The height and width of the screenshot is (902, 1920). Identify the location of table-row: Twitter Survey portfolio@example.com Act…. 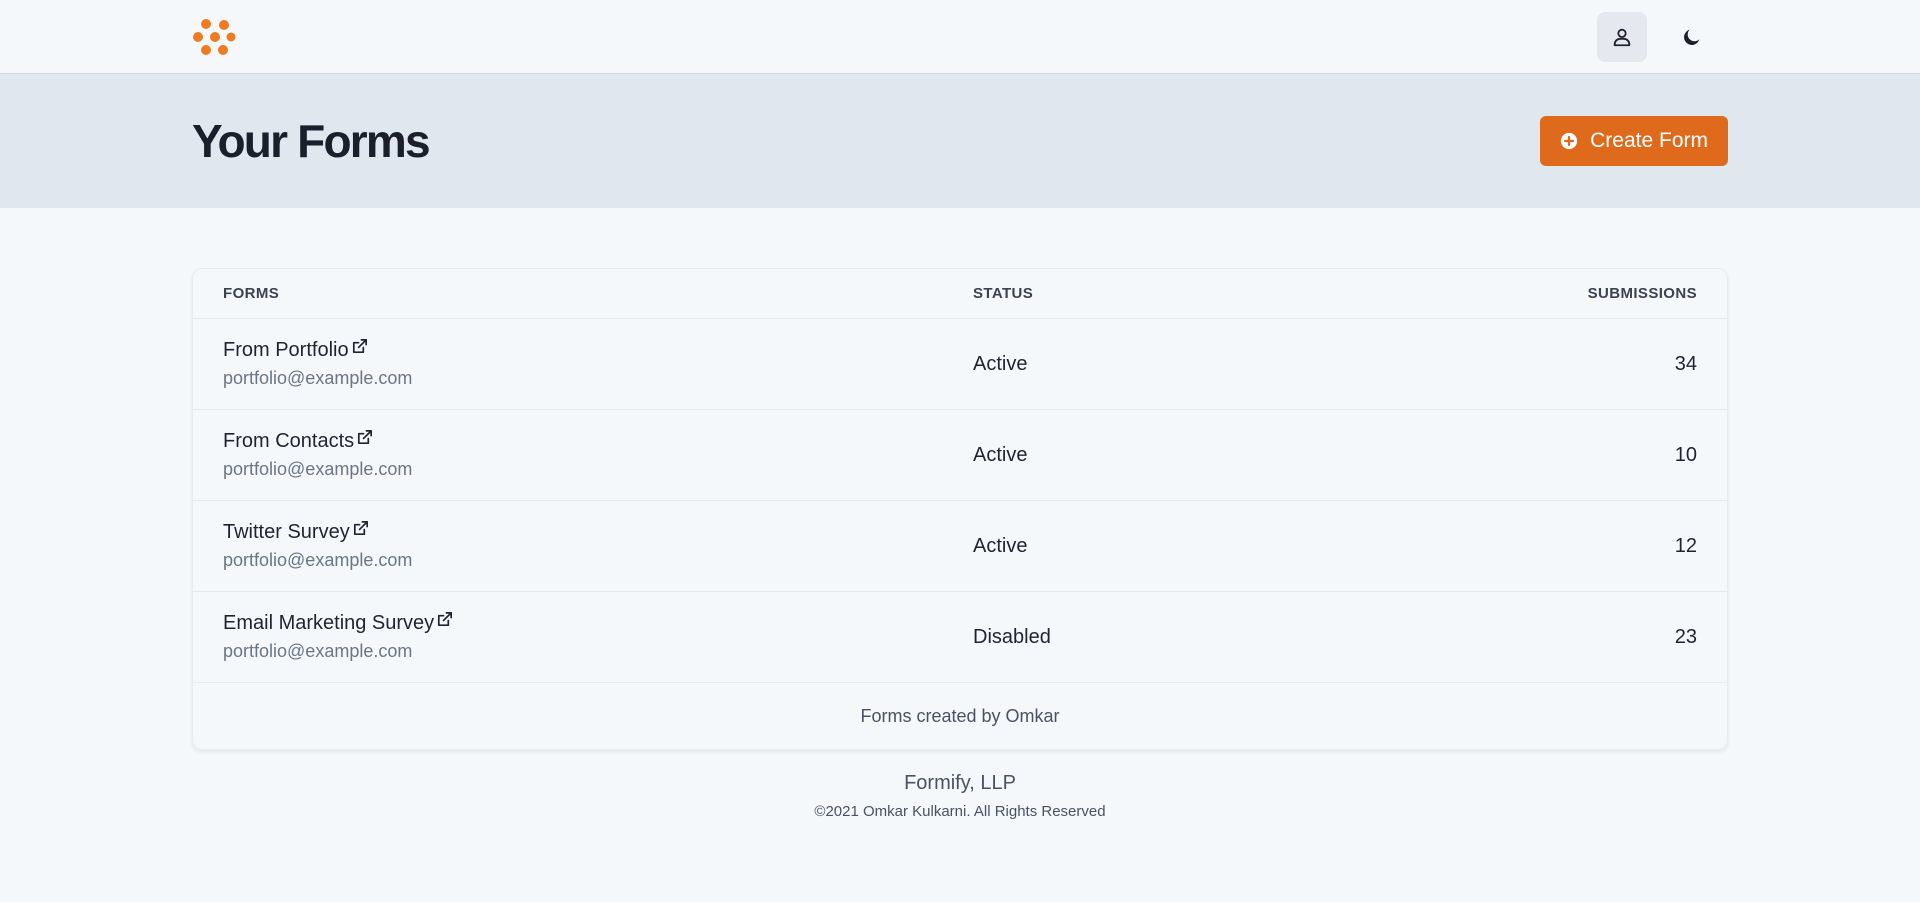
(960, 546).